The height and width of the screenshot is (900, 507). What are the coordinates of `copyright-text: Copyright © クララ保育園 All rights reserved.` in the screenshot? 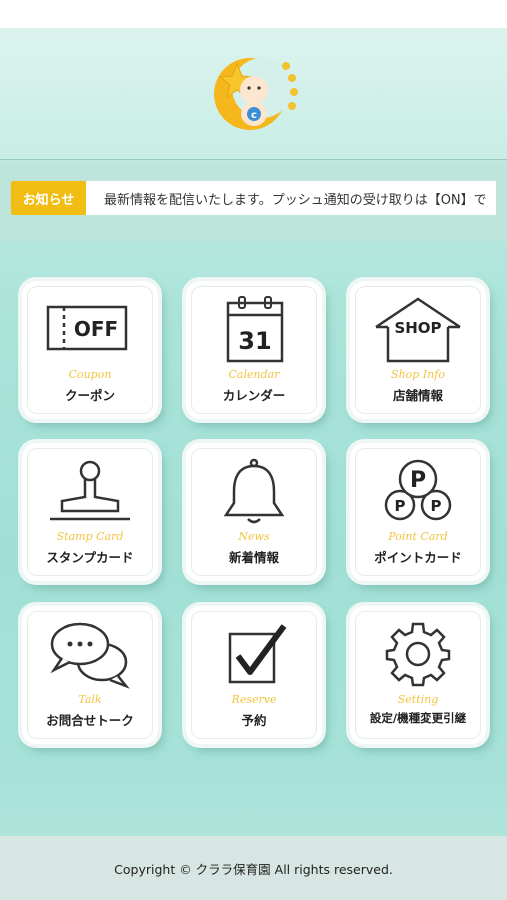 It's located at (253, 869).